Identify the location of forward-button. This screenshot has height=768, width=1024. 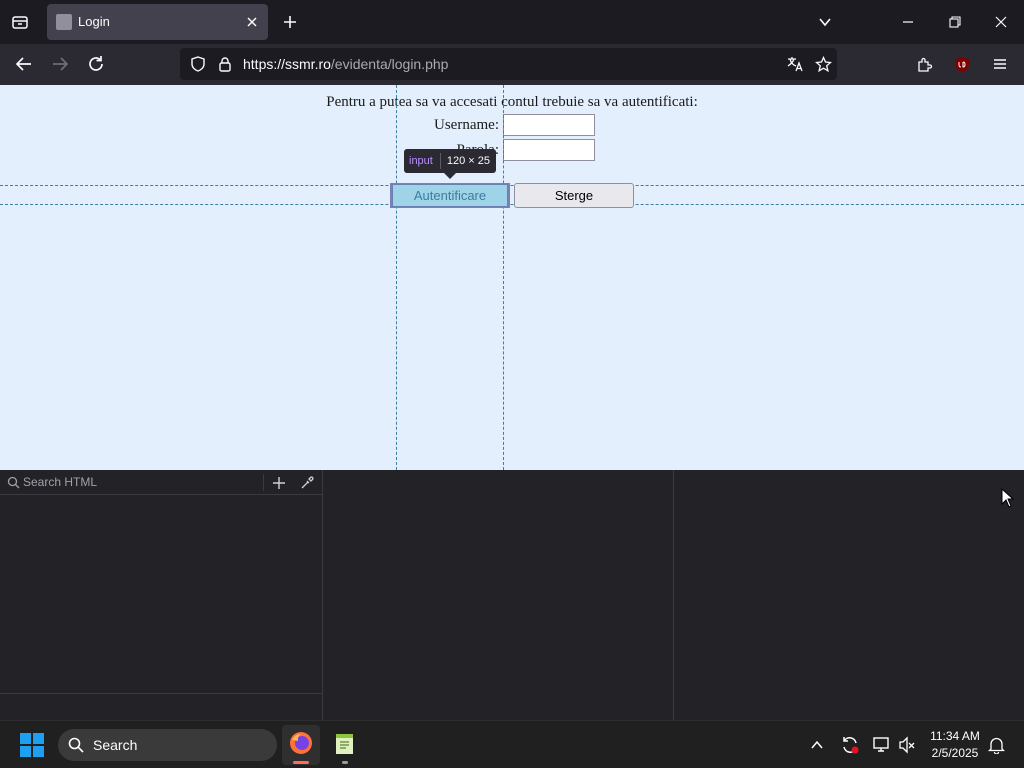
(60, 64).